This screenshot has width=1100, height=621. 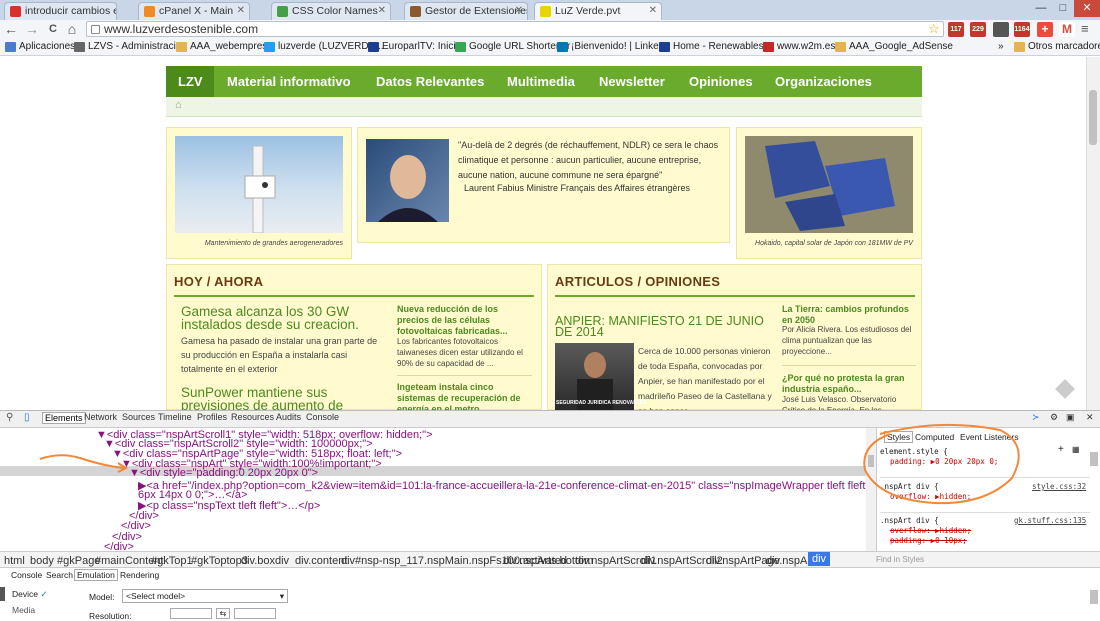 I want to click on orange-circle-annotation, so click(x=941, y=464).